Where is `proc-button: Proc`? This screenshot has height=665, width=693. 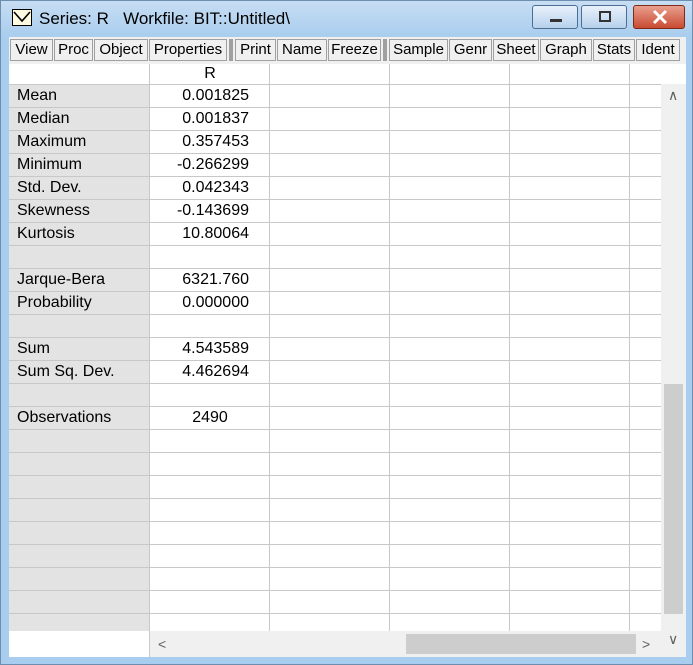
proc-button: Proc is located at coordinates (73, 50).